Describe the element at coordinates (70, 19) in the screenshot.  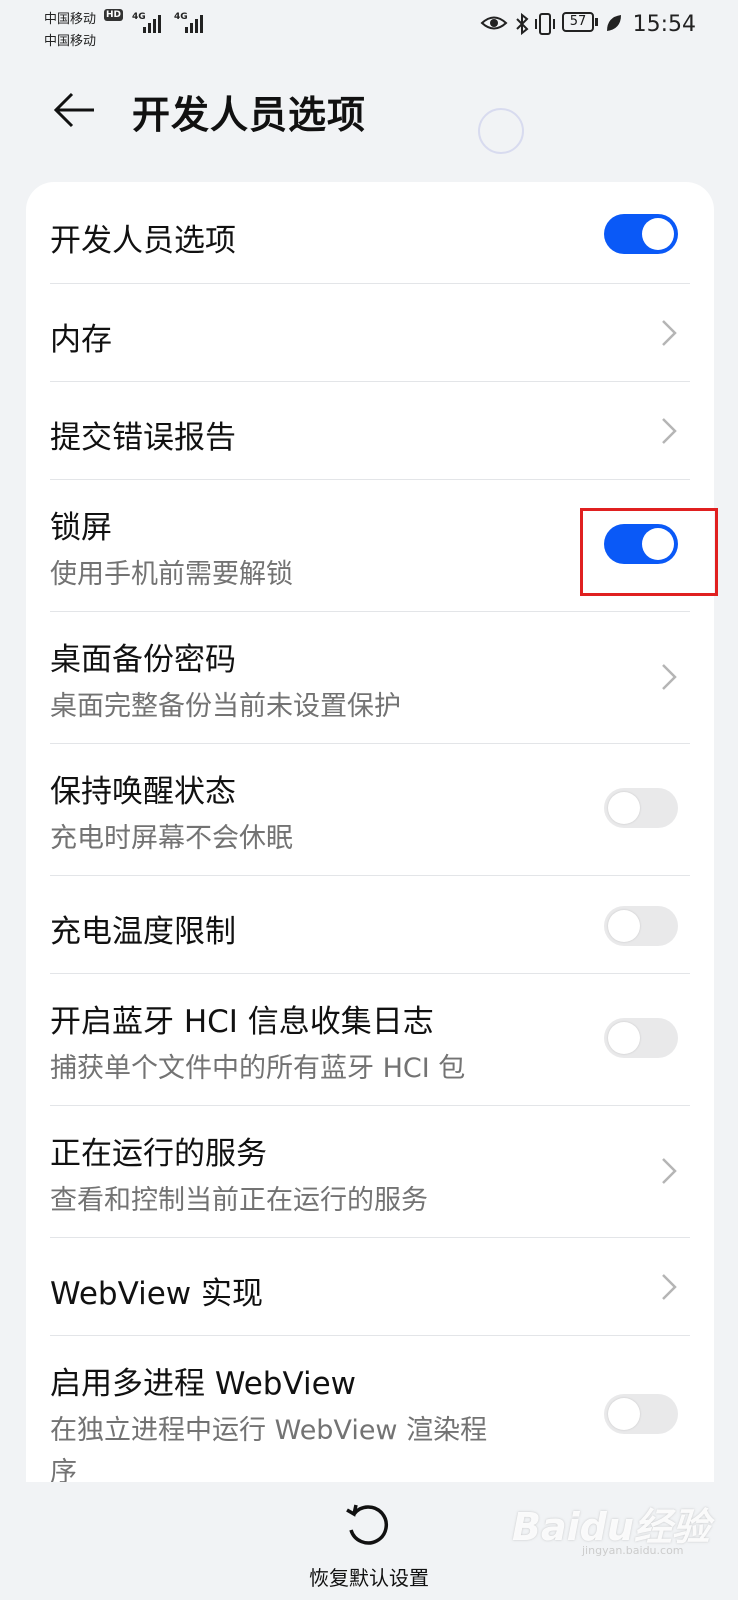
I see `carrier-1: 中国移动` at that location.